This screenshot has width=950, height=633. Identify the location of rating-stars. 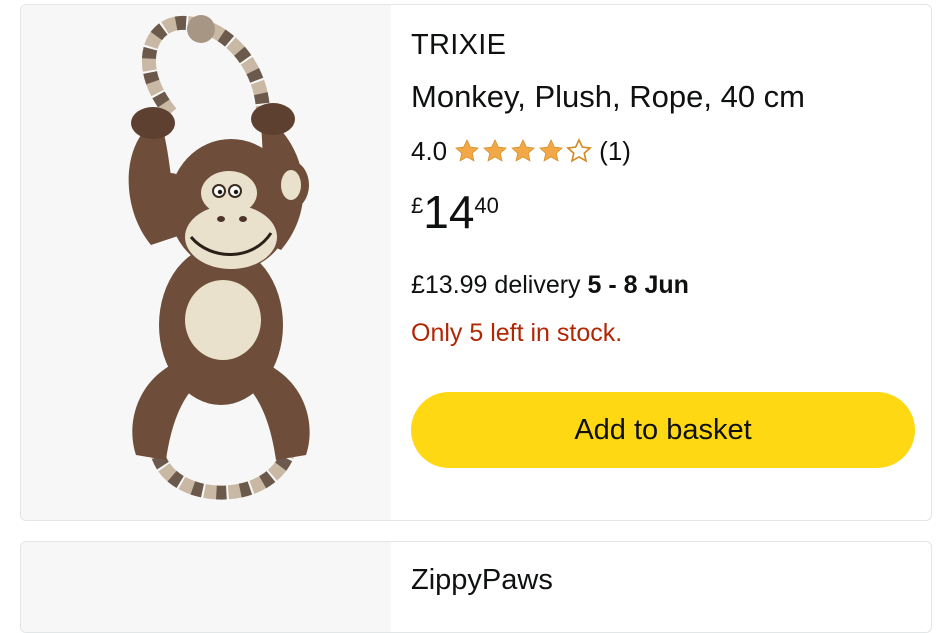
(523, 151).